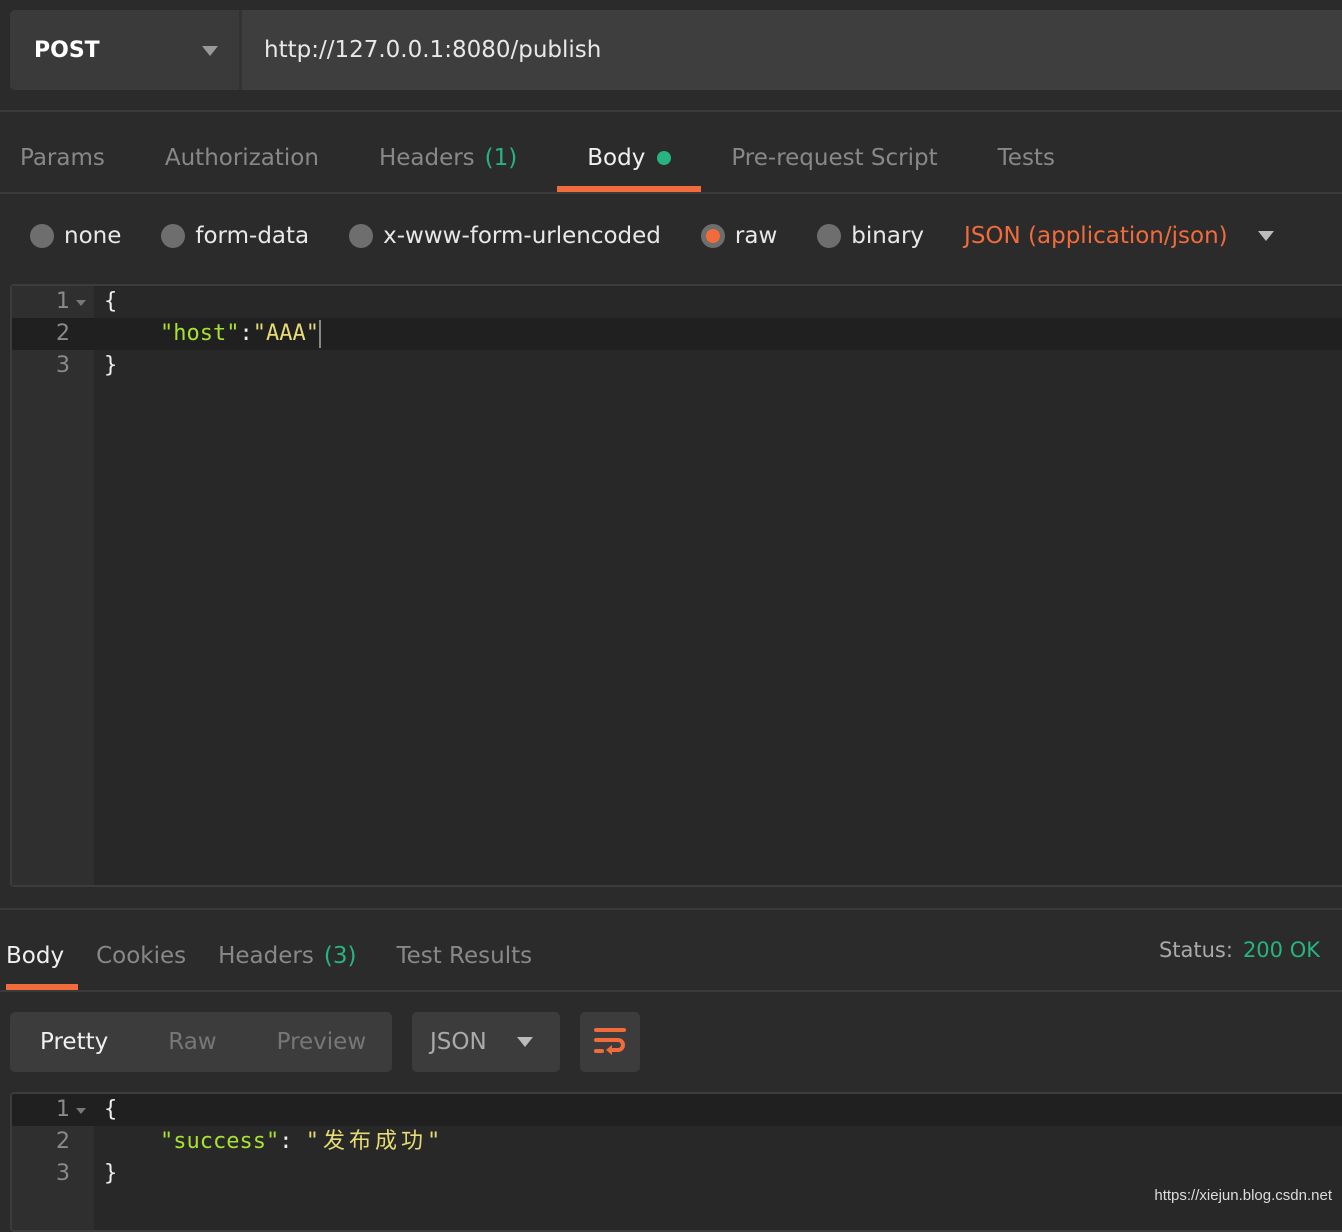 The width and height of the screenshot is (1342, 1232). Describe the element at coordinates (285, 333) in the screenshot. I see `json-value: "AAA"` at that location.